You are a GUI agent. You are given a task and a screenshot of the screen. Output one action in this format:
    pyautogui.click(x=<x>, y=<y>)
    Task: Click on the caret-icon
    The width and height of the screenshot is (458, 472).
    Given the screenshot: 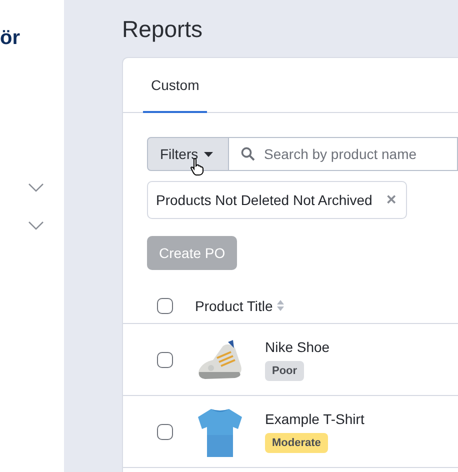 What is the action you would take?
    pyautogui.click(x=209, y=154)
    